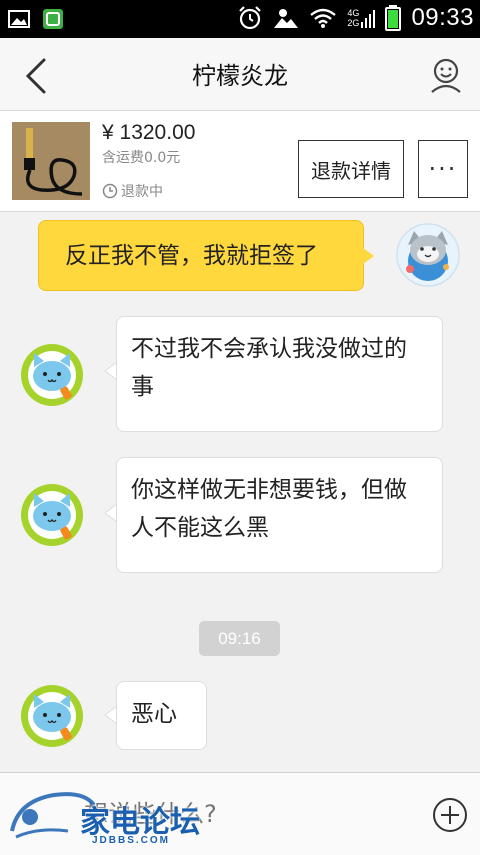  I want to click on battery-icon, so click(393, 18).